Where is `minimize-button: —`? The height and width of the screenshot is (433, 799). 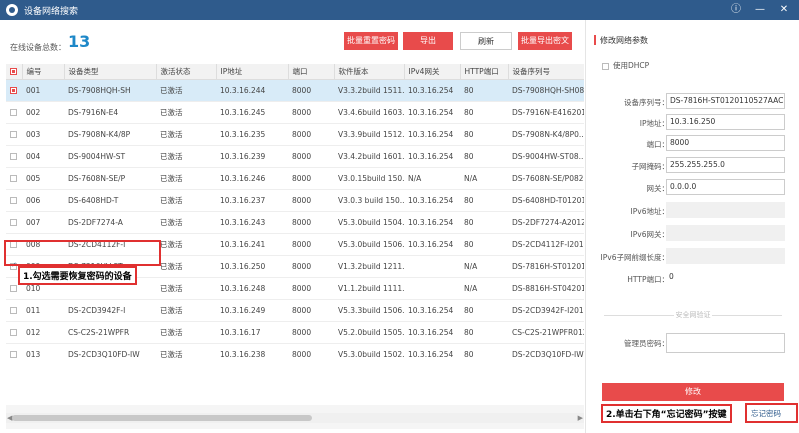
minimize-button: — is located at coordinates (760, 10).